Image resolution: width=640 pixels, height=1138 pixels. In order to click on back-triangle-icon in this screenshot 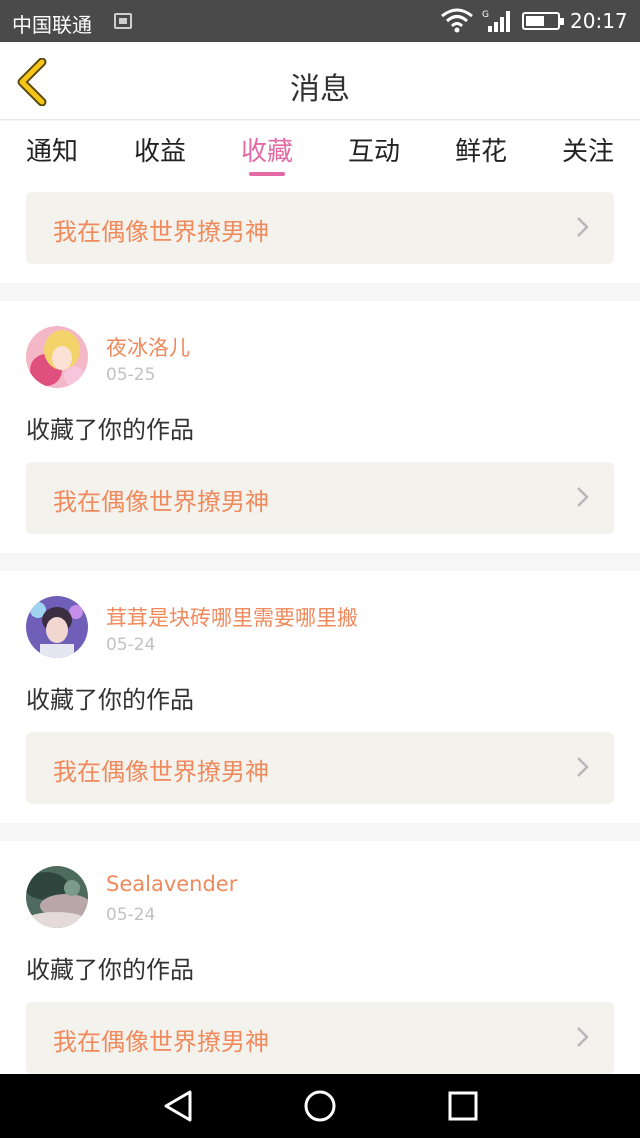, I will do `click(178, 1106)`.